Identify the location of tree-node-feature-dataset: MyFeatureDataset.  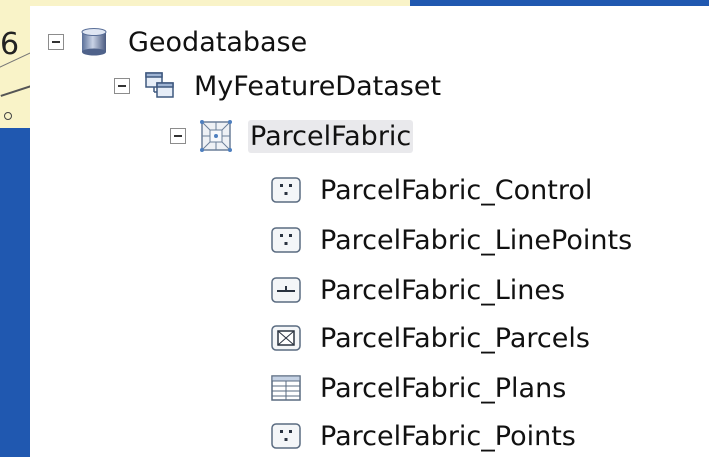
(278, 86).